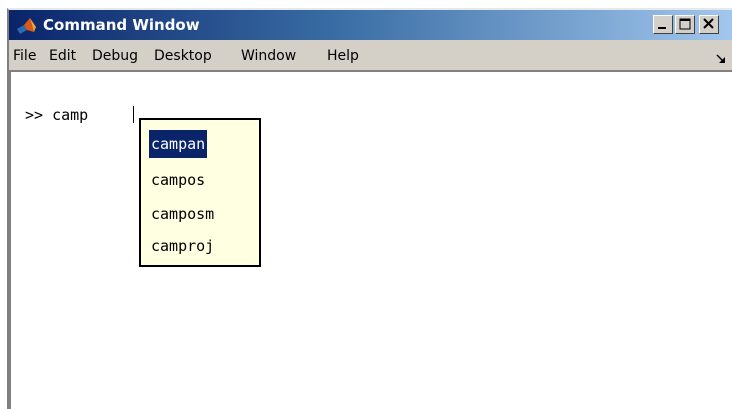 The image size is (732, 409). I want to click on autocomplete-popup: campan campos camposm camproj, so click(200, 192).